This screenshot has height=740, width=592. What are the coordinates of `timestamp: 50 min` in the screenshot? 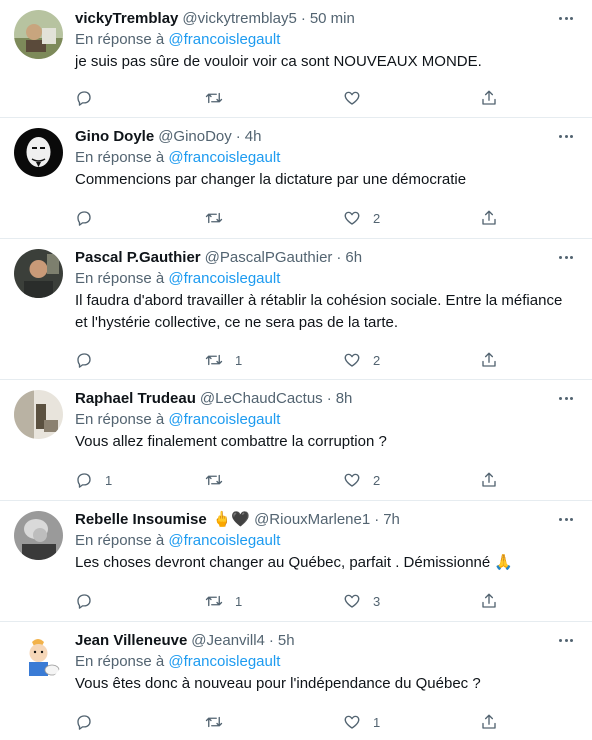 It's located at (332, 18).